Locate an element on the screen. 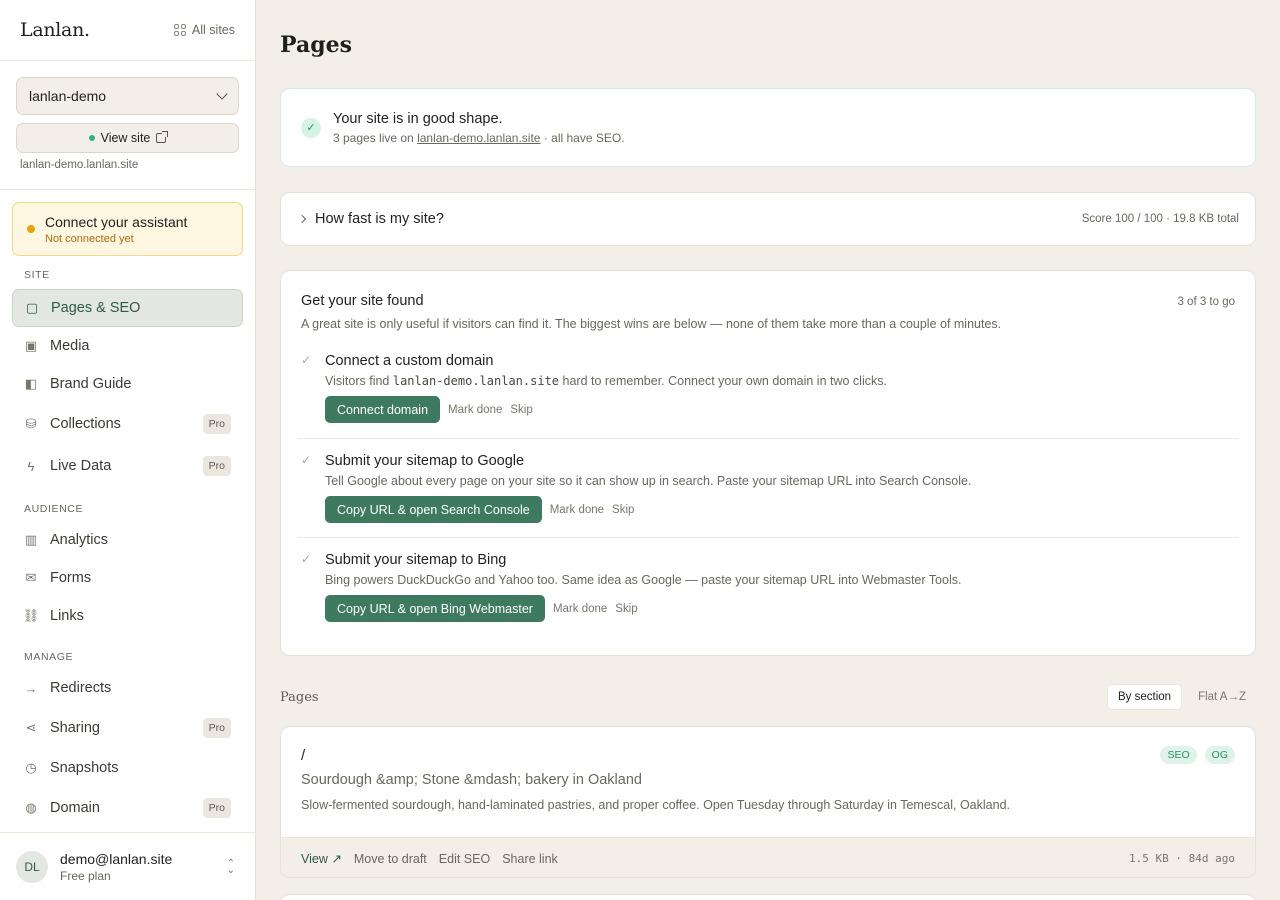 Image resolution: width=1280 pixels, height=900 pixels. assistant-title: Connect your assistant is located at coordinates (116, 221).